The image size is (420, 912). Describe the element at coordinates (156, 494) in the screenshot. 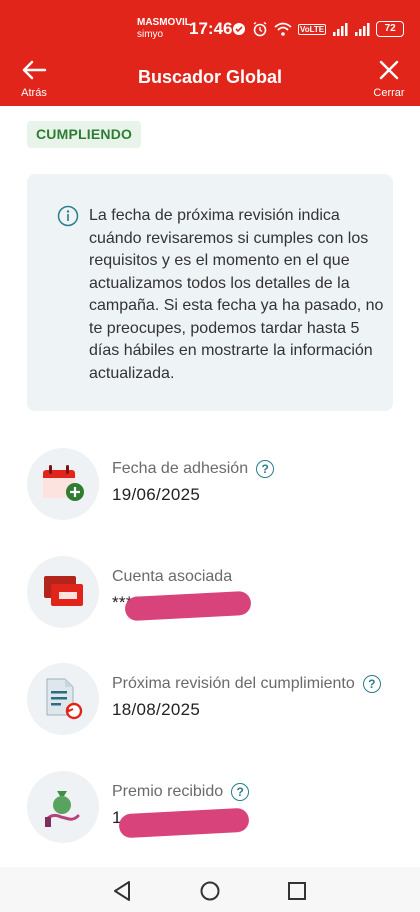

I see `adhesion-date: 19/06/2025` at that location.